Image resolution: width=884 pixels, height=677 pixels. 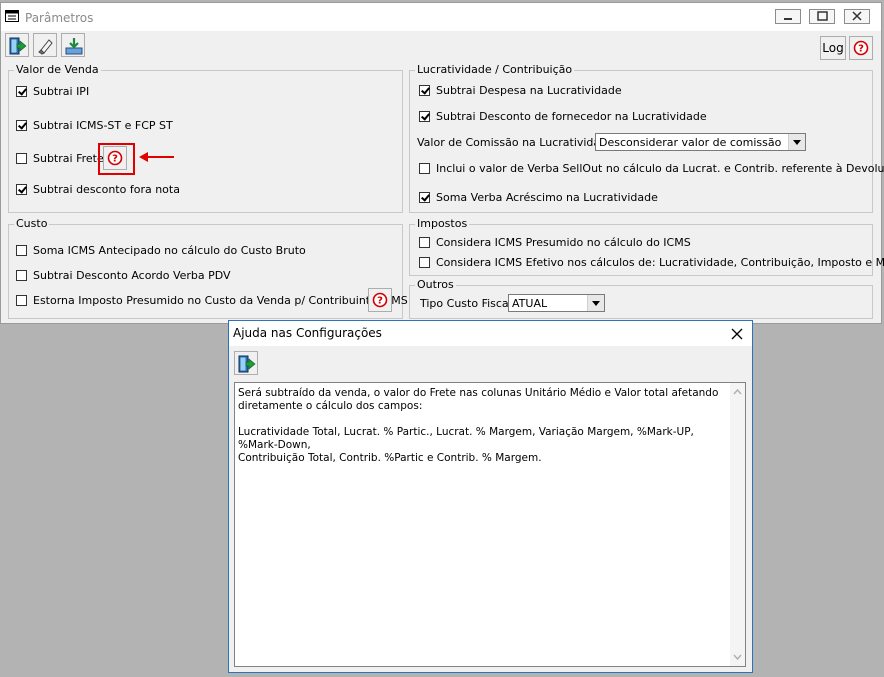 I want to click on clear-button, so click(x=45, y=45).